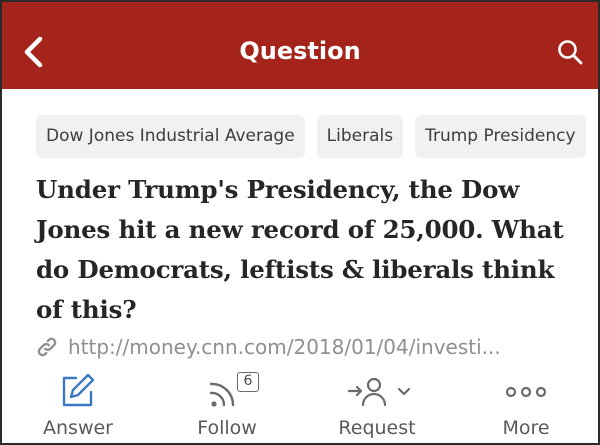 This screenshot has width=600, height=445. I want to click on topic-chip-dow-jones: Dow Jones Industrial Average, so click(170, 136).